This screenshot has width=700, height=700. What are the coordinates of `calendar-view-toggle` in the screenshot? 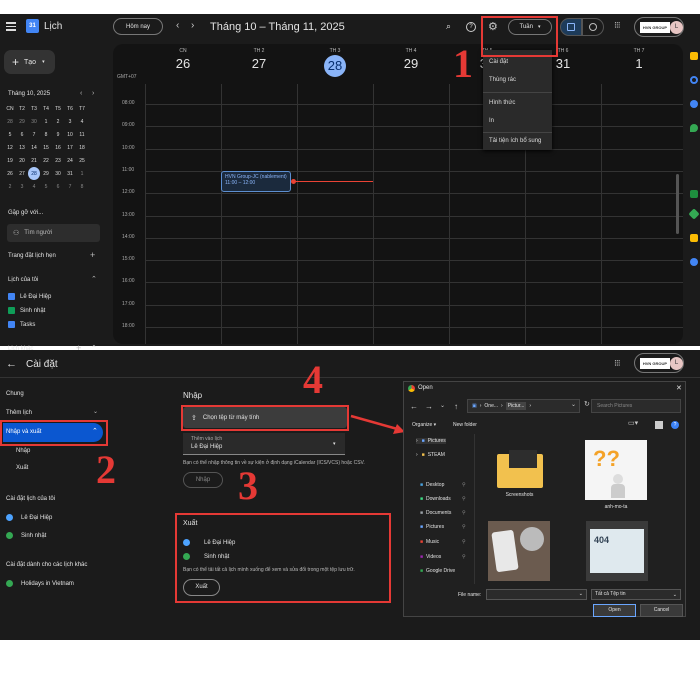 It's located at (571, 27).